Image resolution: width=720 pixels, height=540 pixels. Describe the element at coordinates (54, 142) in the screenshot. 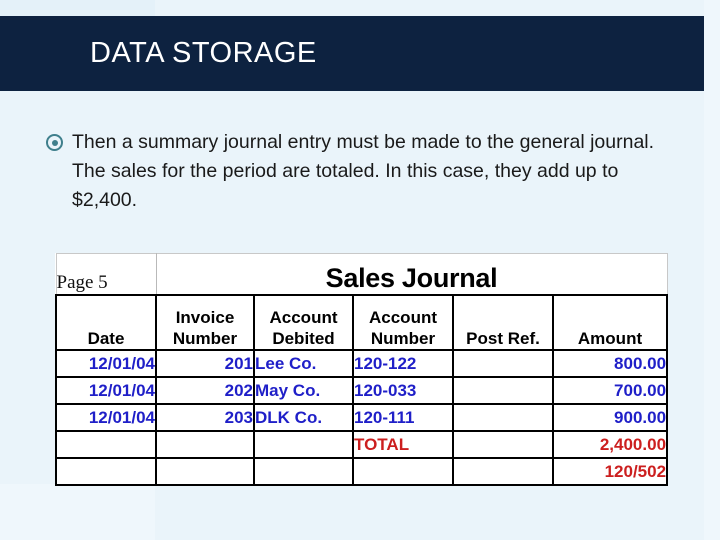

I see `circled-dot-bullet-icon` at that location.